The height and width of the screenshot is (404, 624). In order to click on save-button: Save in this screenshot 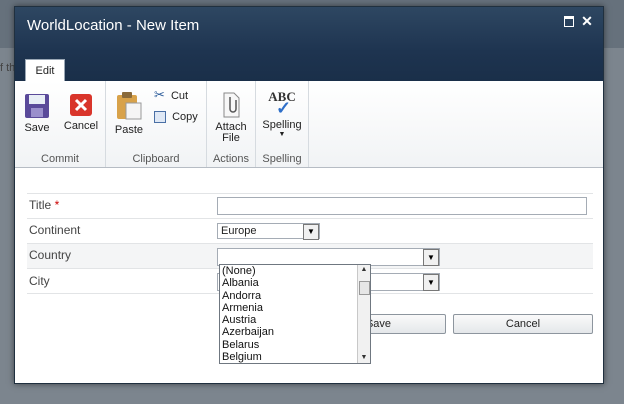, I will do `click(37, 113)`.